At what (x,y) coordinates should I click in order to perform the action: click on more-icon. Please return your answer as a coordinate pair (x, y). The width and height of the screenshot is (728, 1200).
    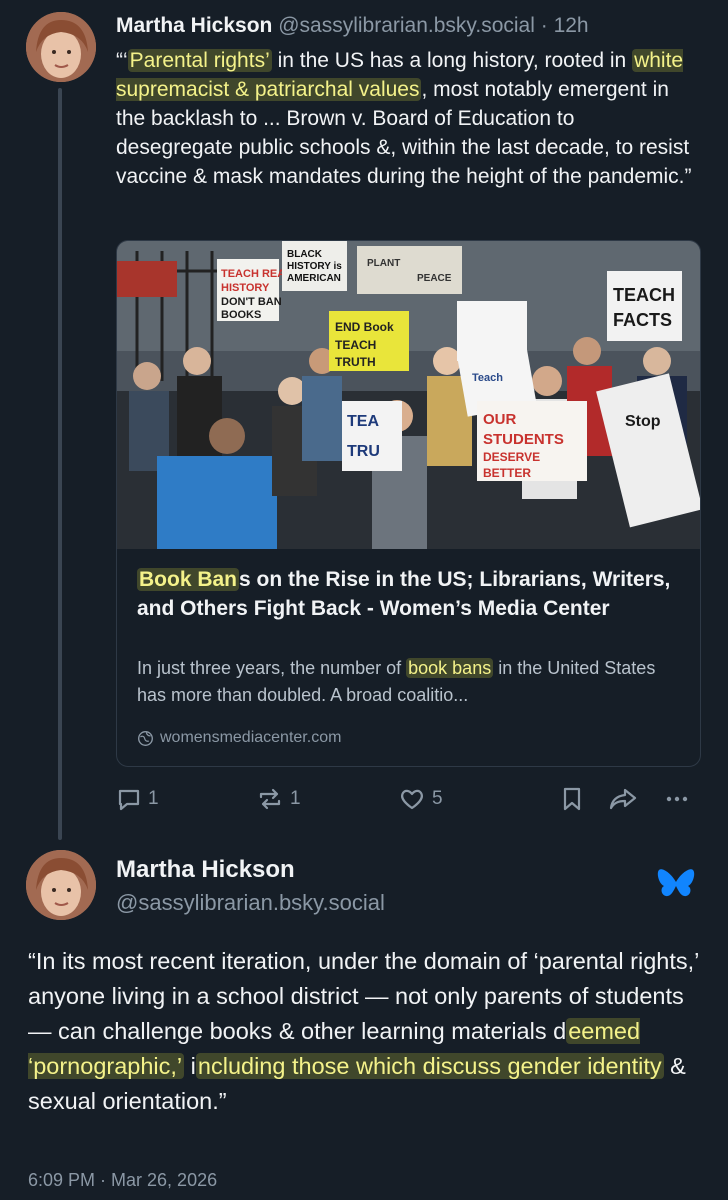
    Looking at the image, I should click on (677, 799).